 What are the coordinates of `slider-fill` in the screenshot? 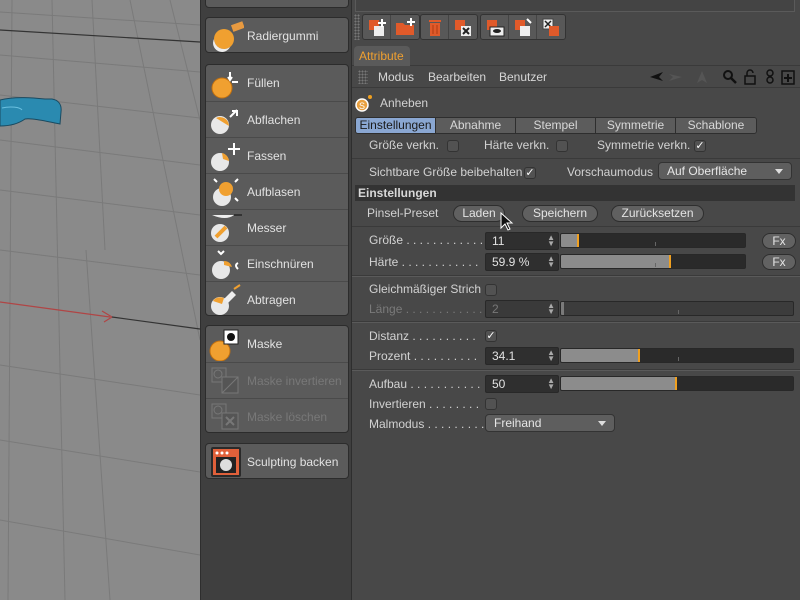 It's located at (562, 308).